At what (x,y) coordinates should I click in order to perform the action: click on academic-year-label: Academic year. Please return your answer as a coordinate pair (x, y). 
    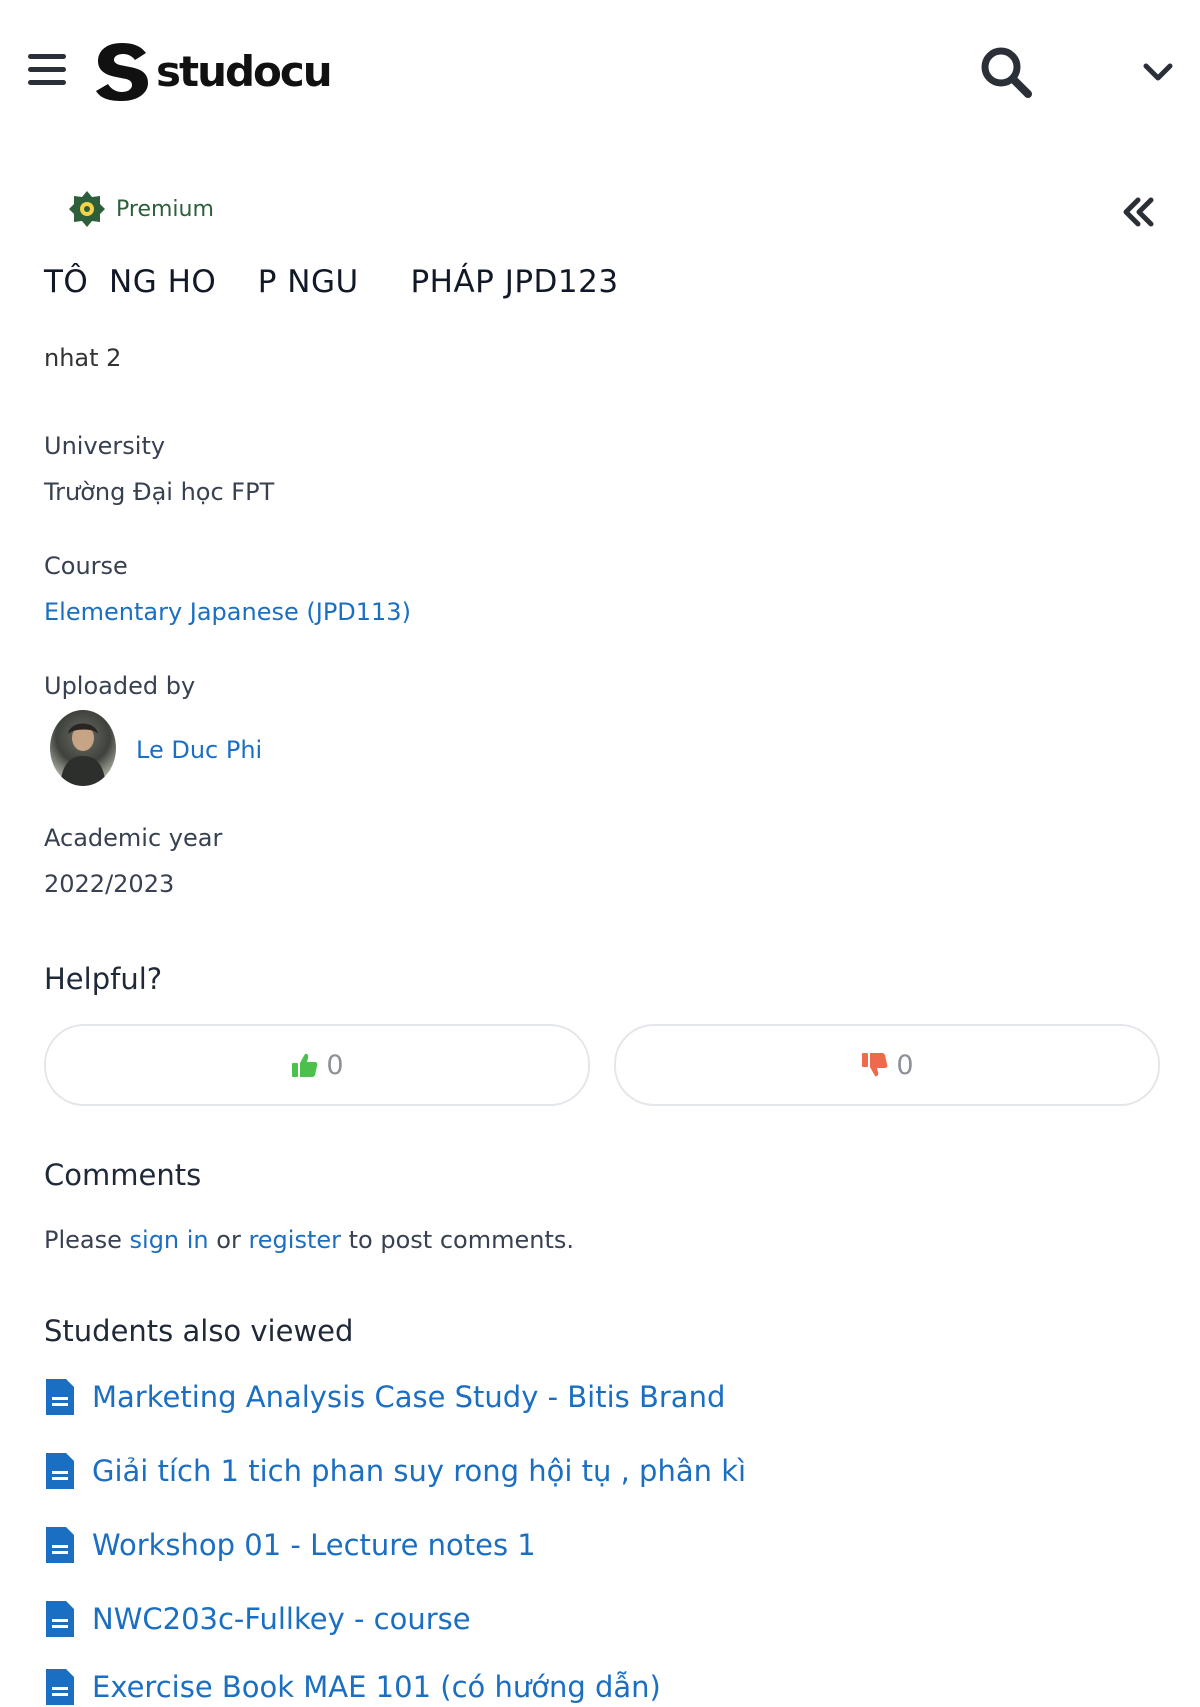
    Looking at the image, I should click on (133, 838).